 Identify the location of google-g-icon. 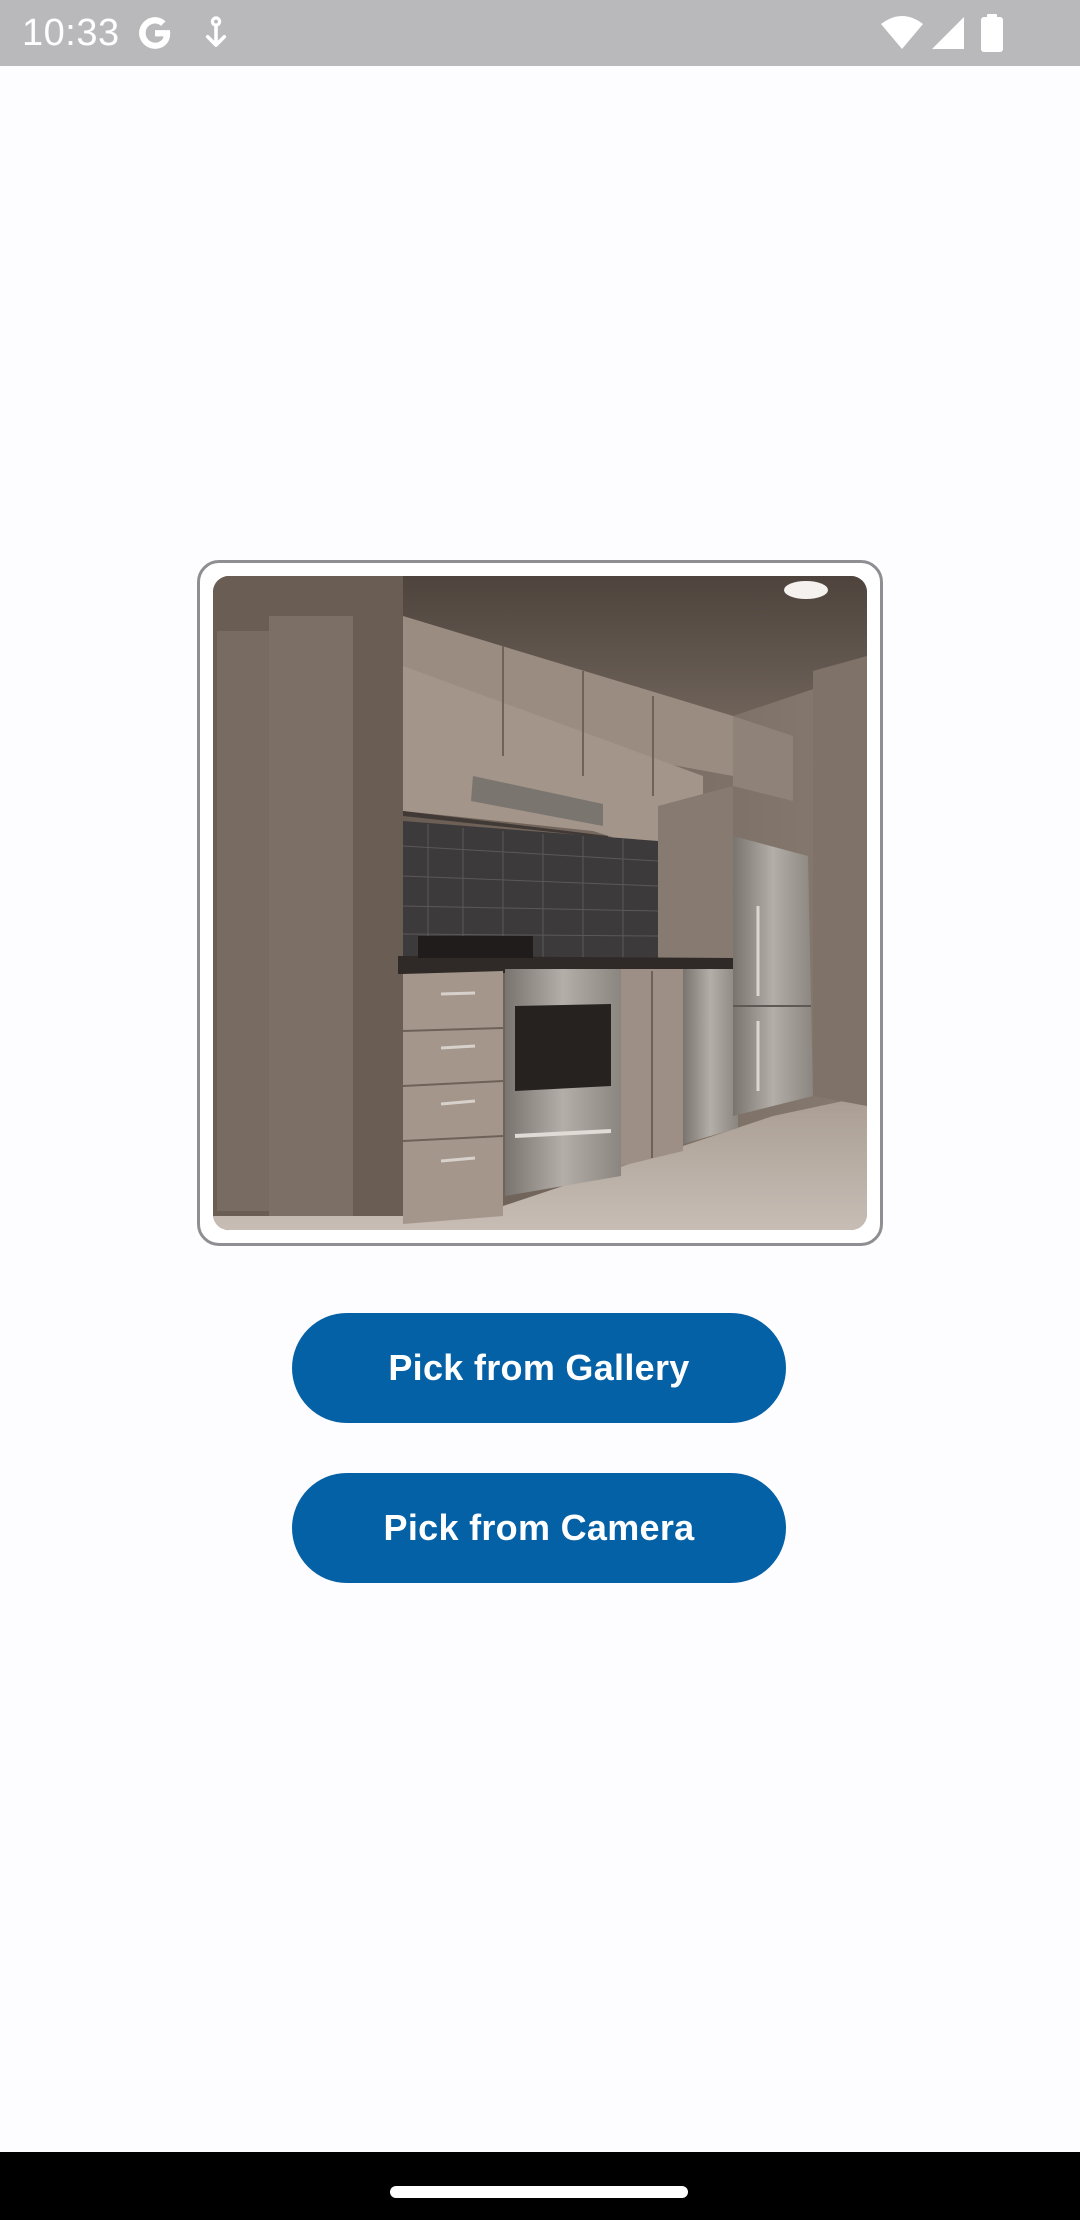
(155, 33).